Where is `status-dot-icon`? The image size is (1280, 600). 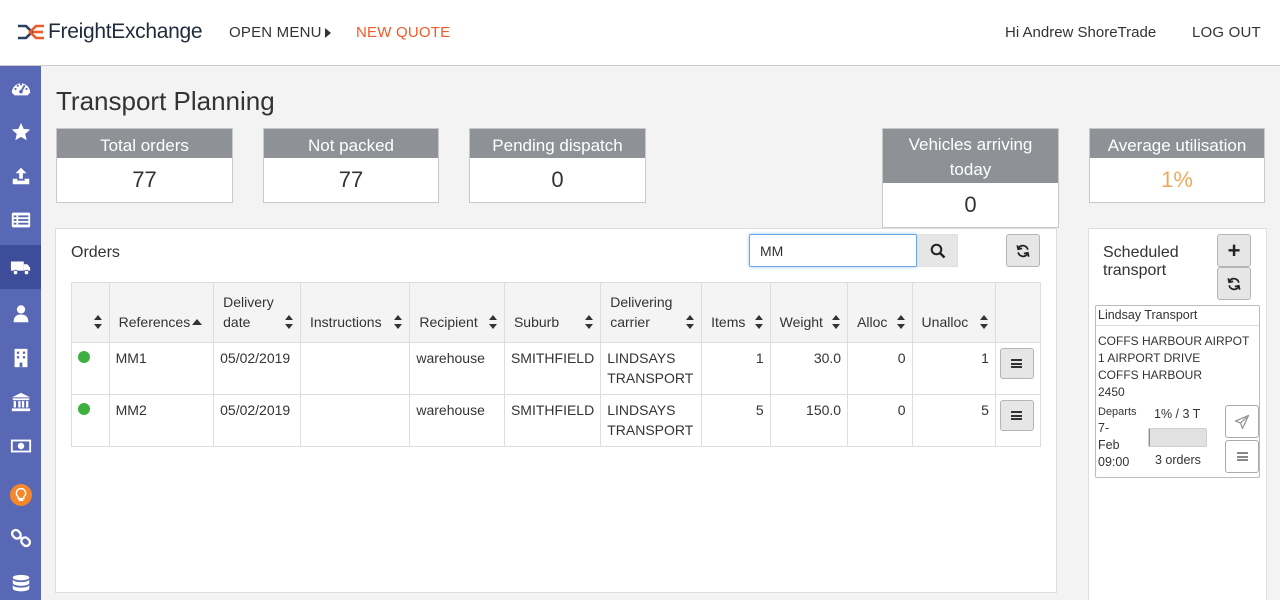 status-dot-icon is located at coordinates (84, 357).